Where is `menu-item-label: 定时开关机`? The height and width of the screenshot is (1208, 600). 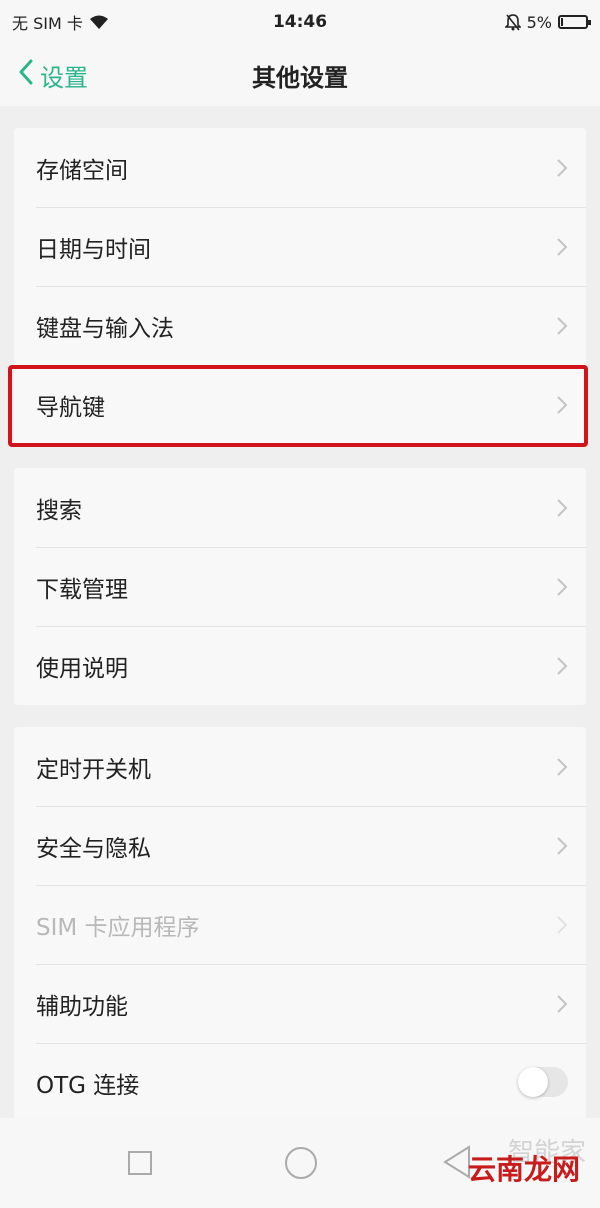
menu-item-label: 定时开关机 is located at coordinates (93, 769).